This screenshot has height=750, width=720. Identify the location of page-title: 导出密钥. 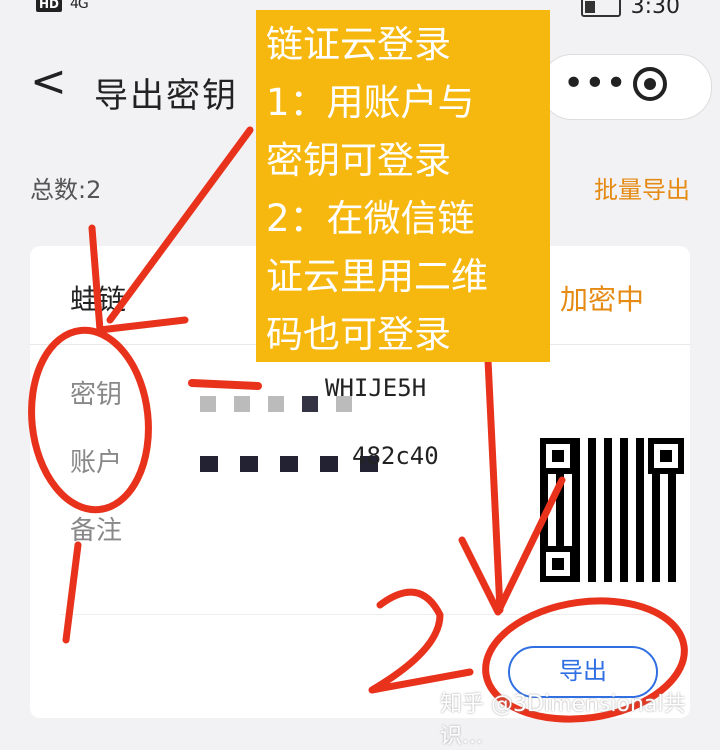
(166, 96).